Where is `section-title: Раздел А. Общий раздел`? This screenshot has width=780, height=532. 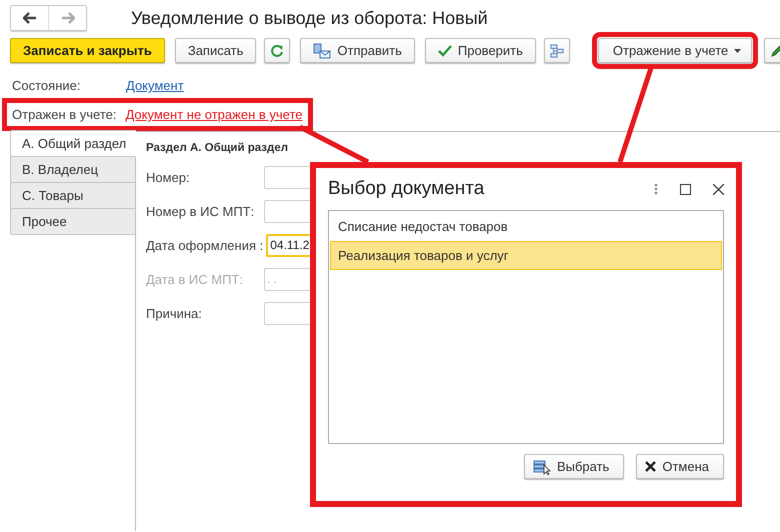 section-title: Раздел А. Общий раздел is located at coordinates (218, 148).